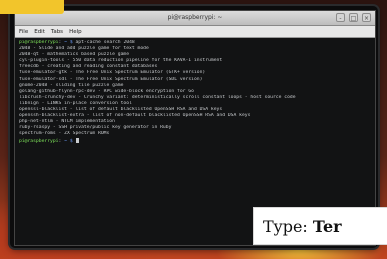 The width and height of the screenshot is (387, 259). What do you see at coordinates (39, 32) in the screenshot?
I see `menu-edit: Edit` at bounding box center [39, 32].